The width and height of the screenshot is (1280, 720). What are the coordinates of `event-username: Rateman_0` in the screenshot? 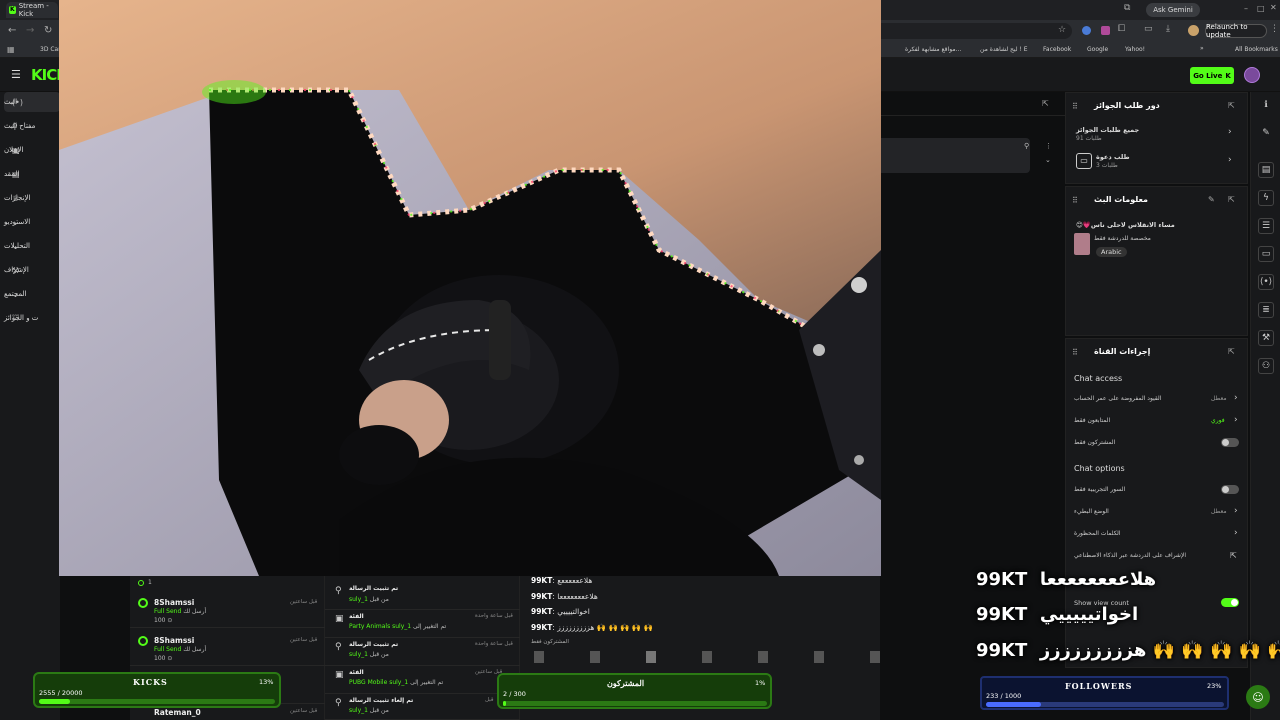 It's located at (177, 712).